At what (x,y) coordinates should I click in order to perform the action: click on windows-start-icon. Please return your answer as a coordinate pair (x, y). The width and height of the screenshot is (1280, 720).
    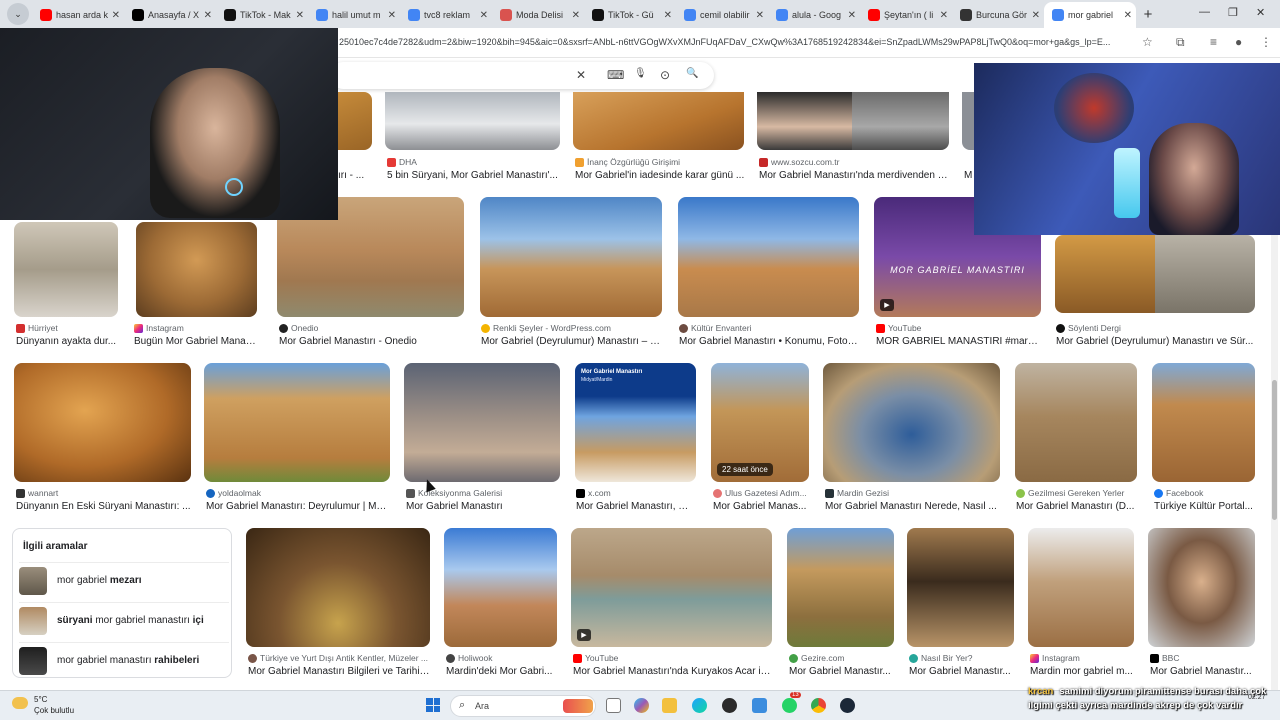
    Looking at the image, I should click on (433, 705).